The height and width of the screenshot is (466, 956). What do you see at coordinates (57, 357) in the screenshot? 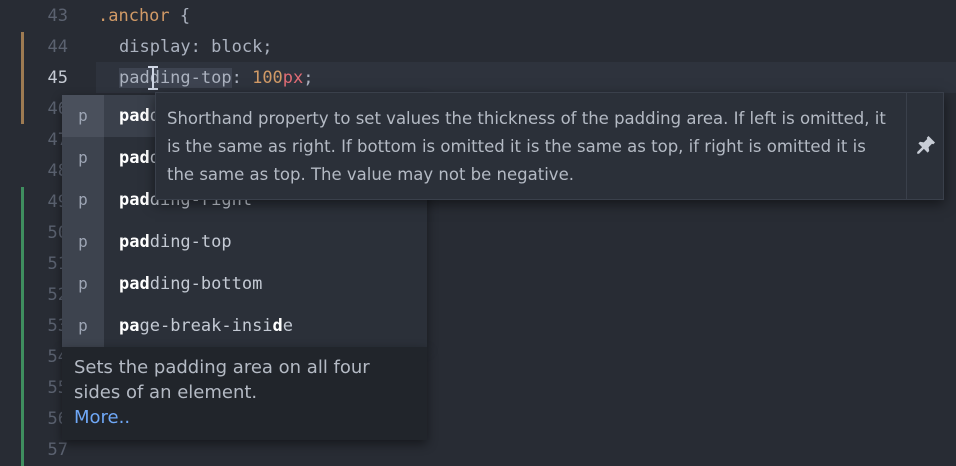
I see `line-number: 54` at bounding box center [57, 357].